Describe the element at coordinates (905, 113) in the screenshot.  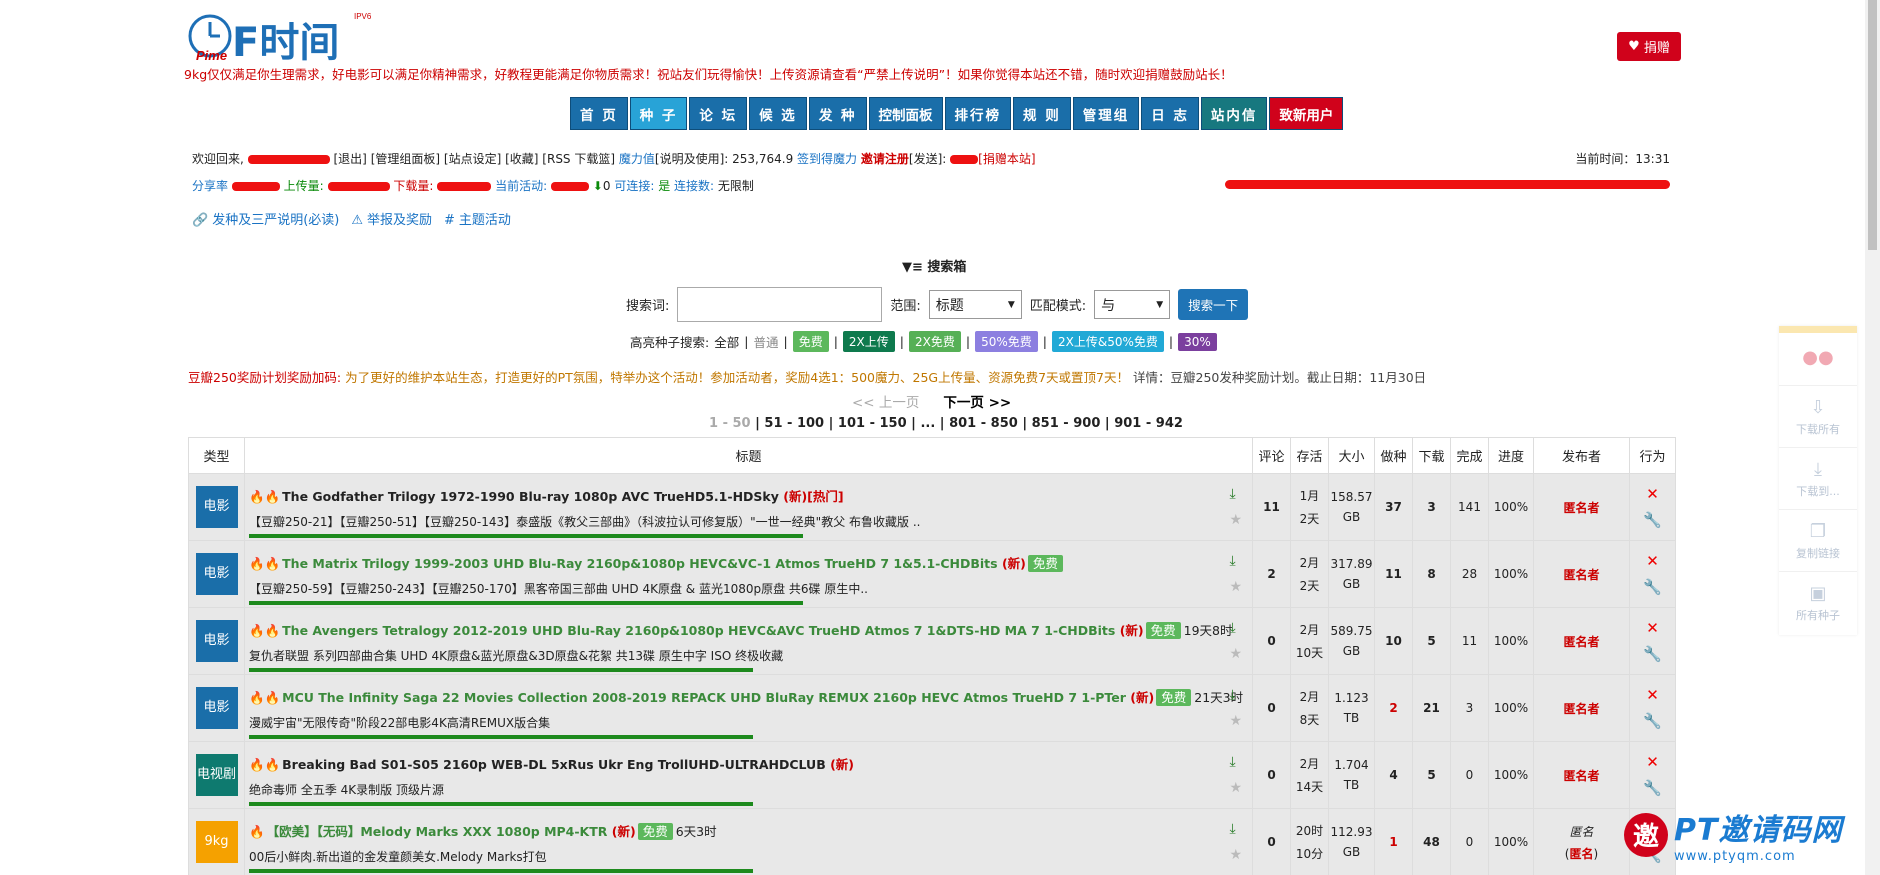
I see `nav-usercp: 控制面板` at that location.